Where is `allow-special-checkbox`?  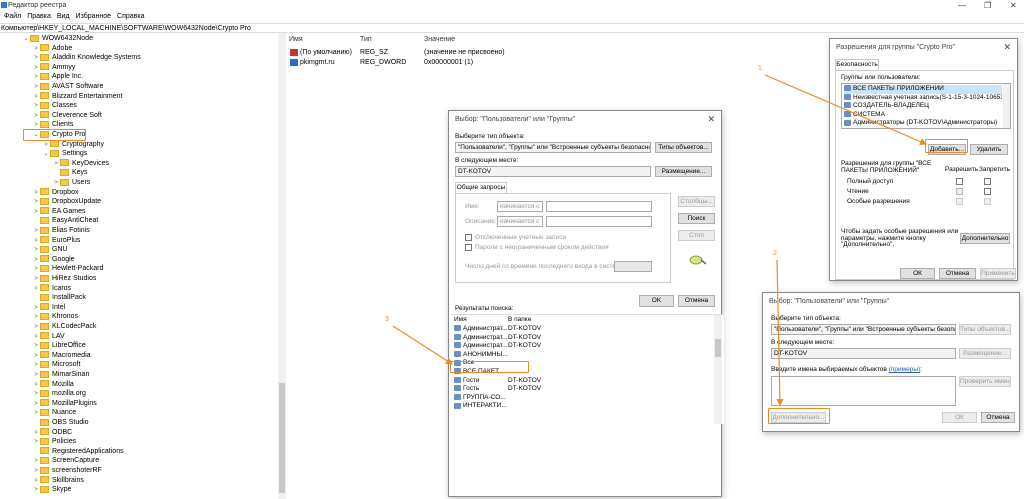
allow-special-checkbox is located at coordinates (959, 201).